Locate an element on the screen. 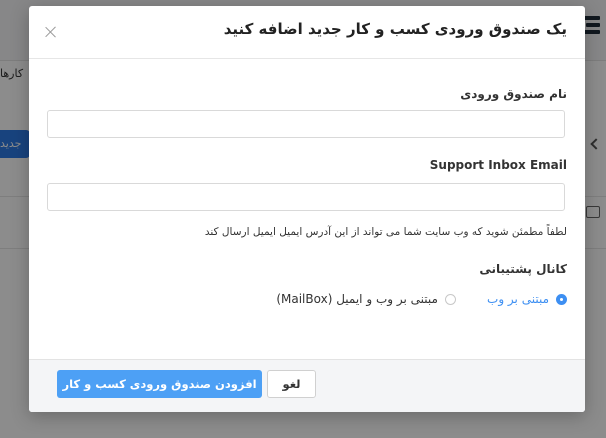 The width and height of the screenshot is (606, 438). radio-unchecked-icon is located at coordinates (450, 299).